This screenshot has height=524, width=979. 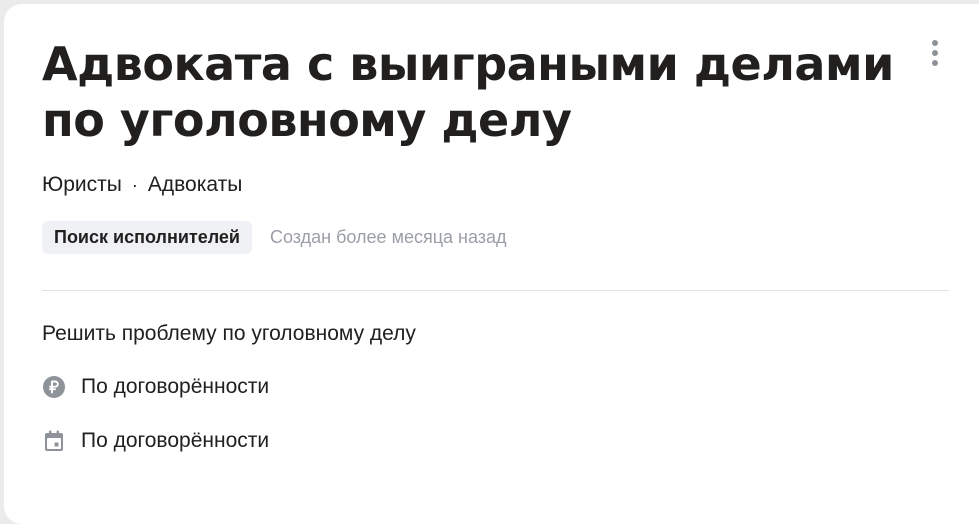 I want to click on calendar-icon, so click(x=54, y=441).